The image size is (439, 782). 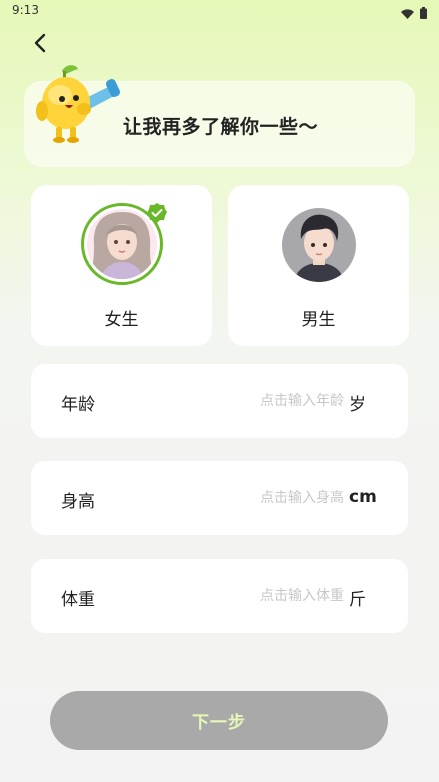 I want to click on height-field-row: 身高 cm, so click(x=219, y=498).